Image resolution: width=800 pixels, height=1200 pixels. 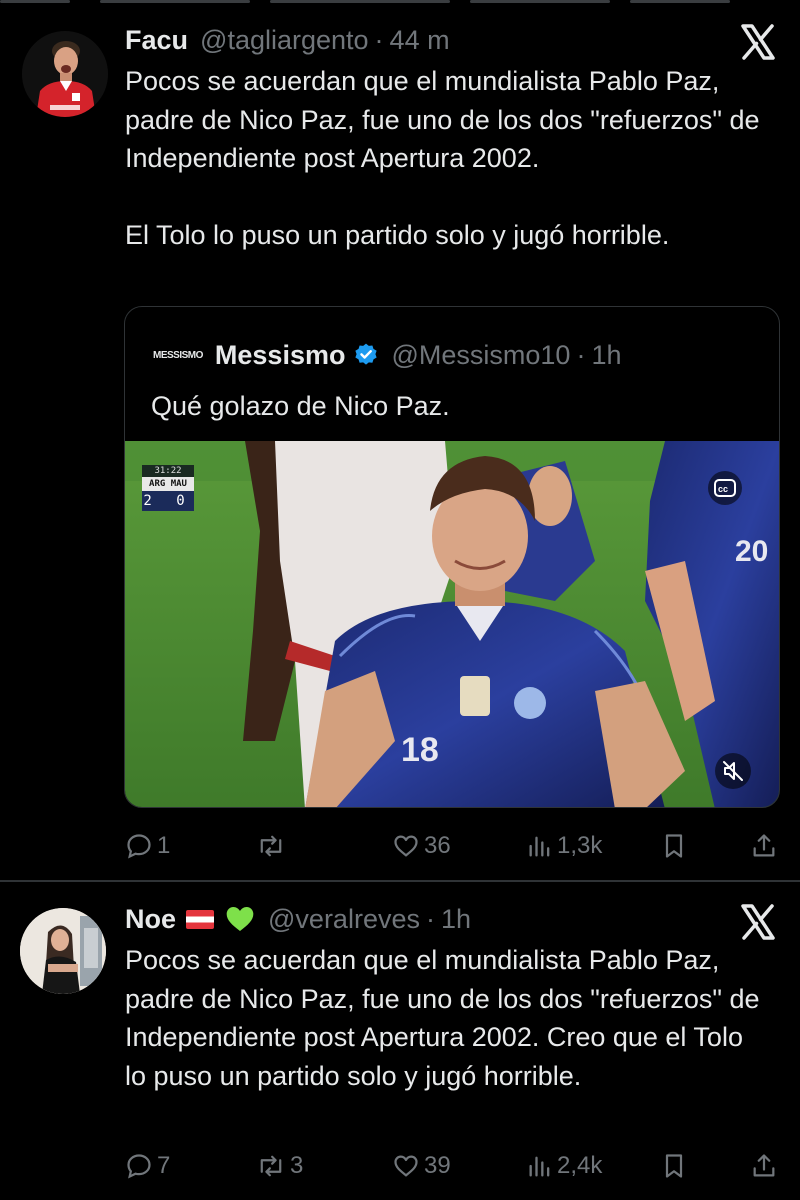 What do you see at coordinates (421, 1166) in the screenshot?
I see `like-button: 39` at bounding box center [421, 1166].